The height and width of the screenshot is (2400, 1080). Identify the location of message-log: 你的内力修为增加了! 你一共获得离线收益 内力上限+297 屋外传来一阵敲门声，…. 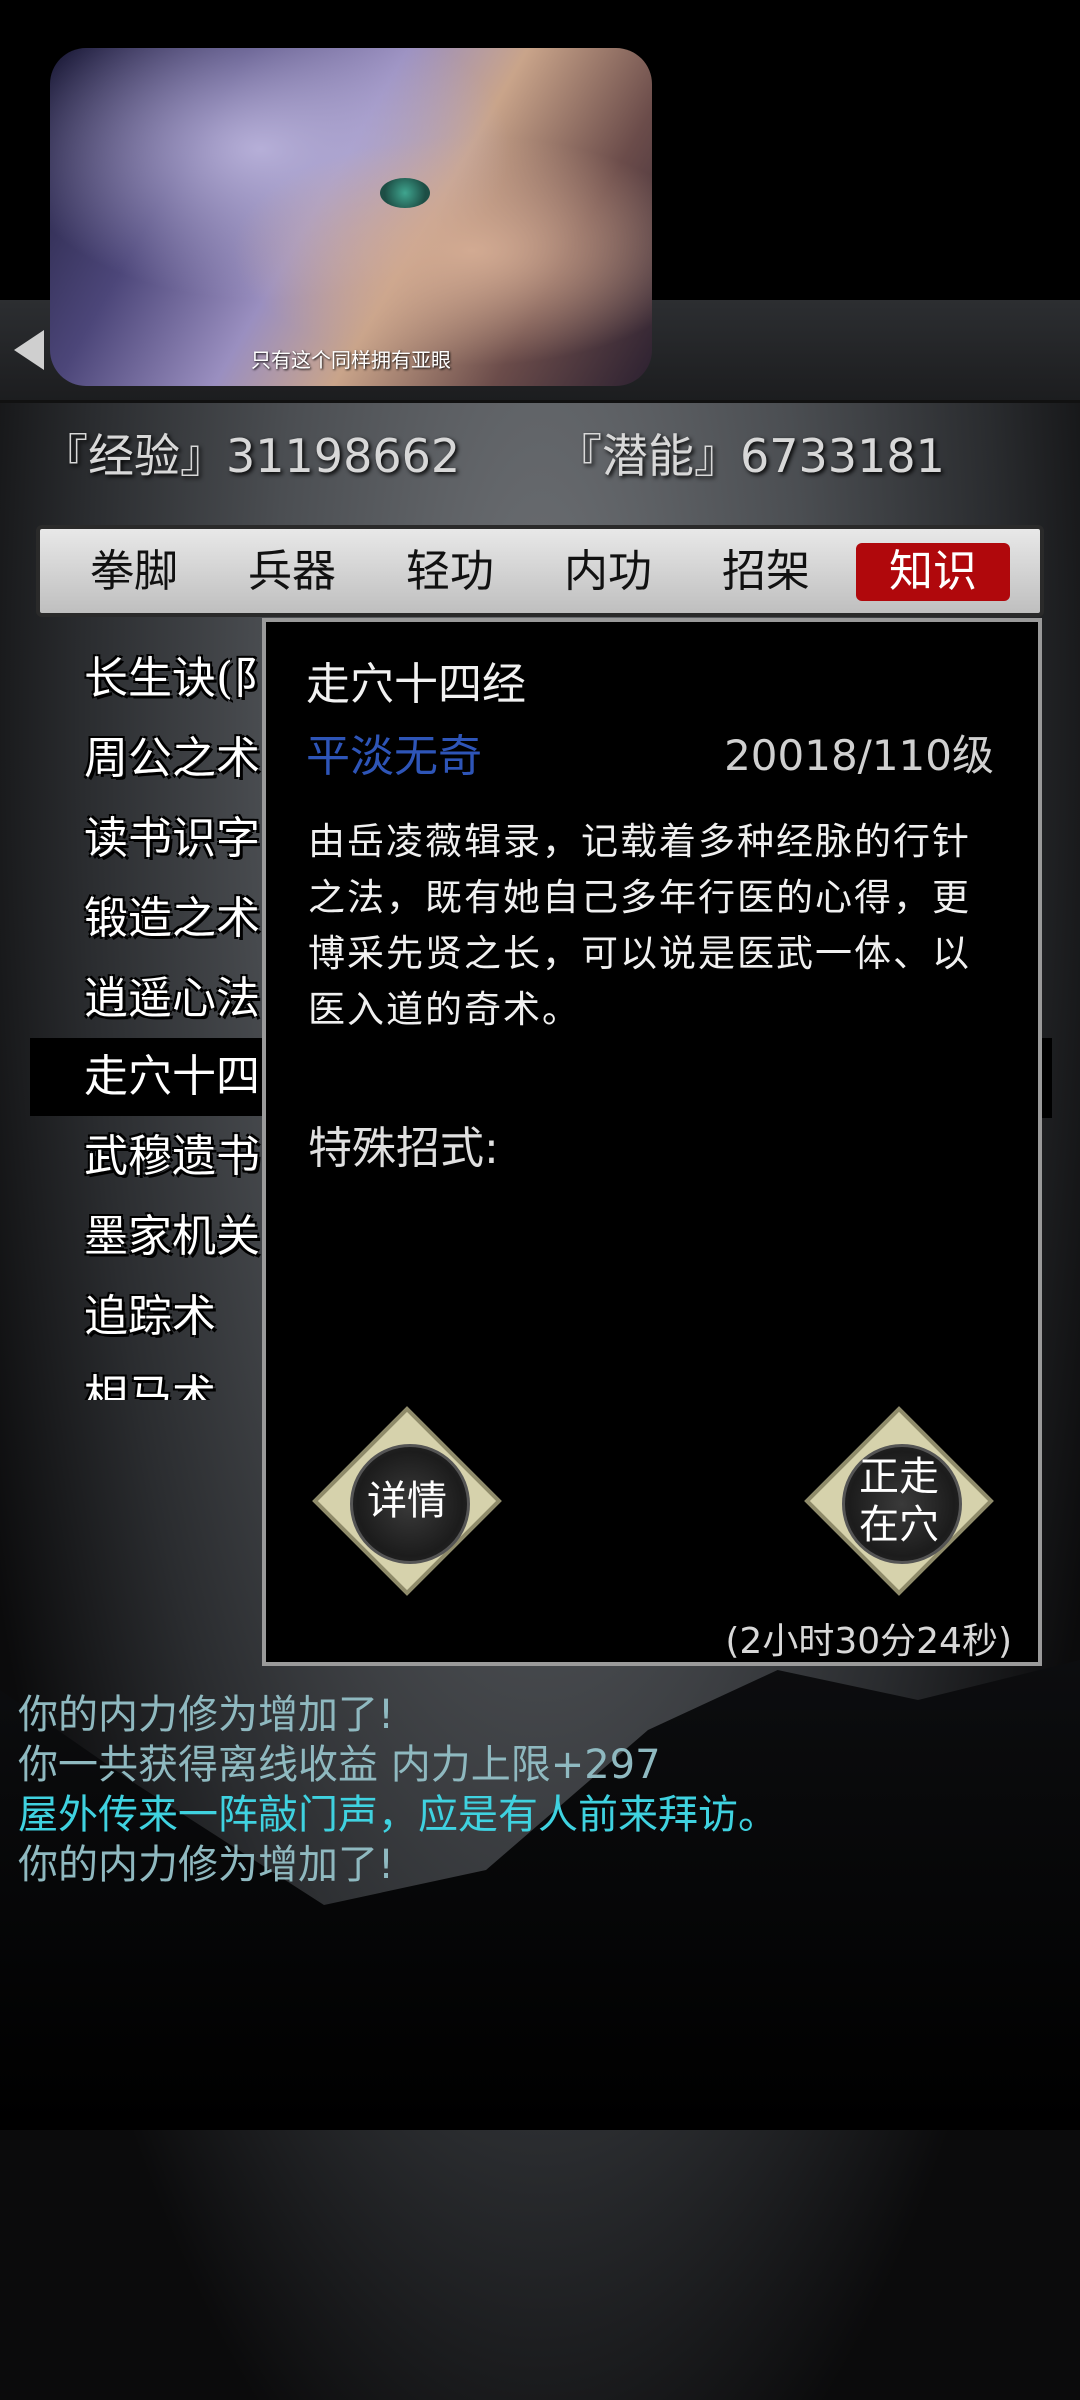
(538, 1790).